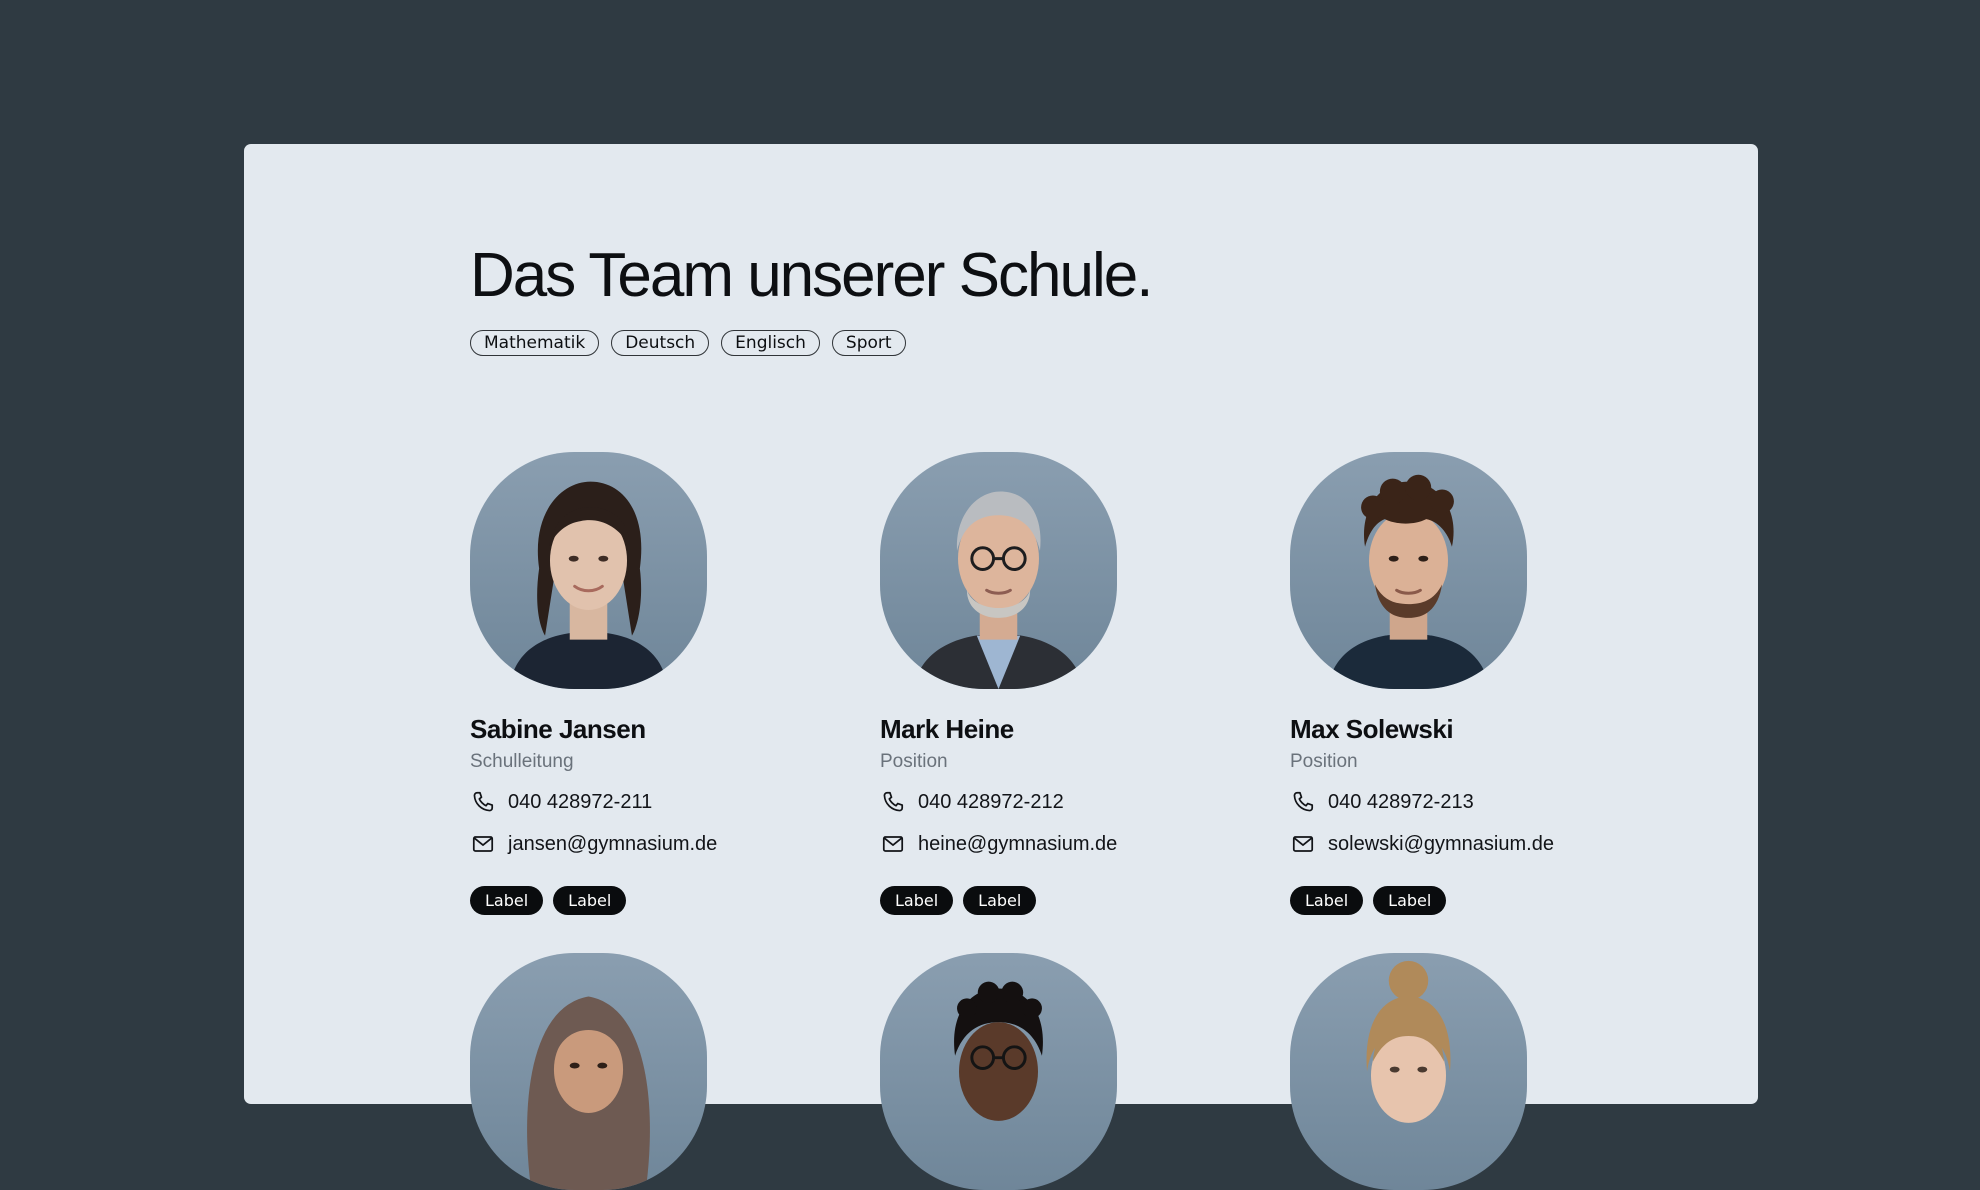 The image size is (1980, 1190). What do you see at coordinates (947, 729) in the screenshot?
I see `member-name: Mark Heine` at bounding box center [947, 729].